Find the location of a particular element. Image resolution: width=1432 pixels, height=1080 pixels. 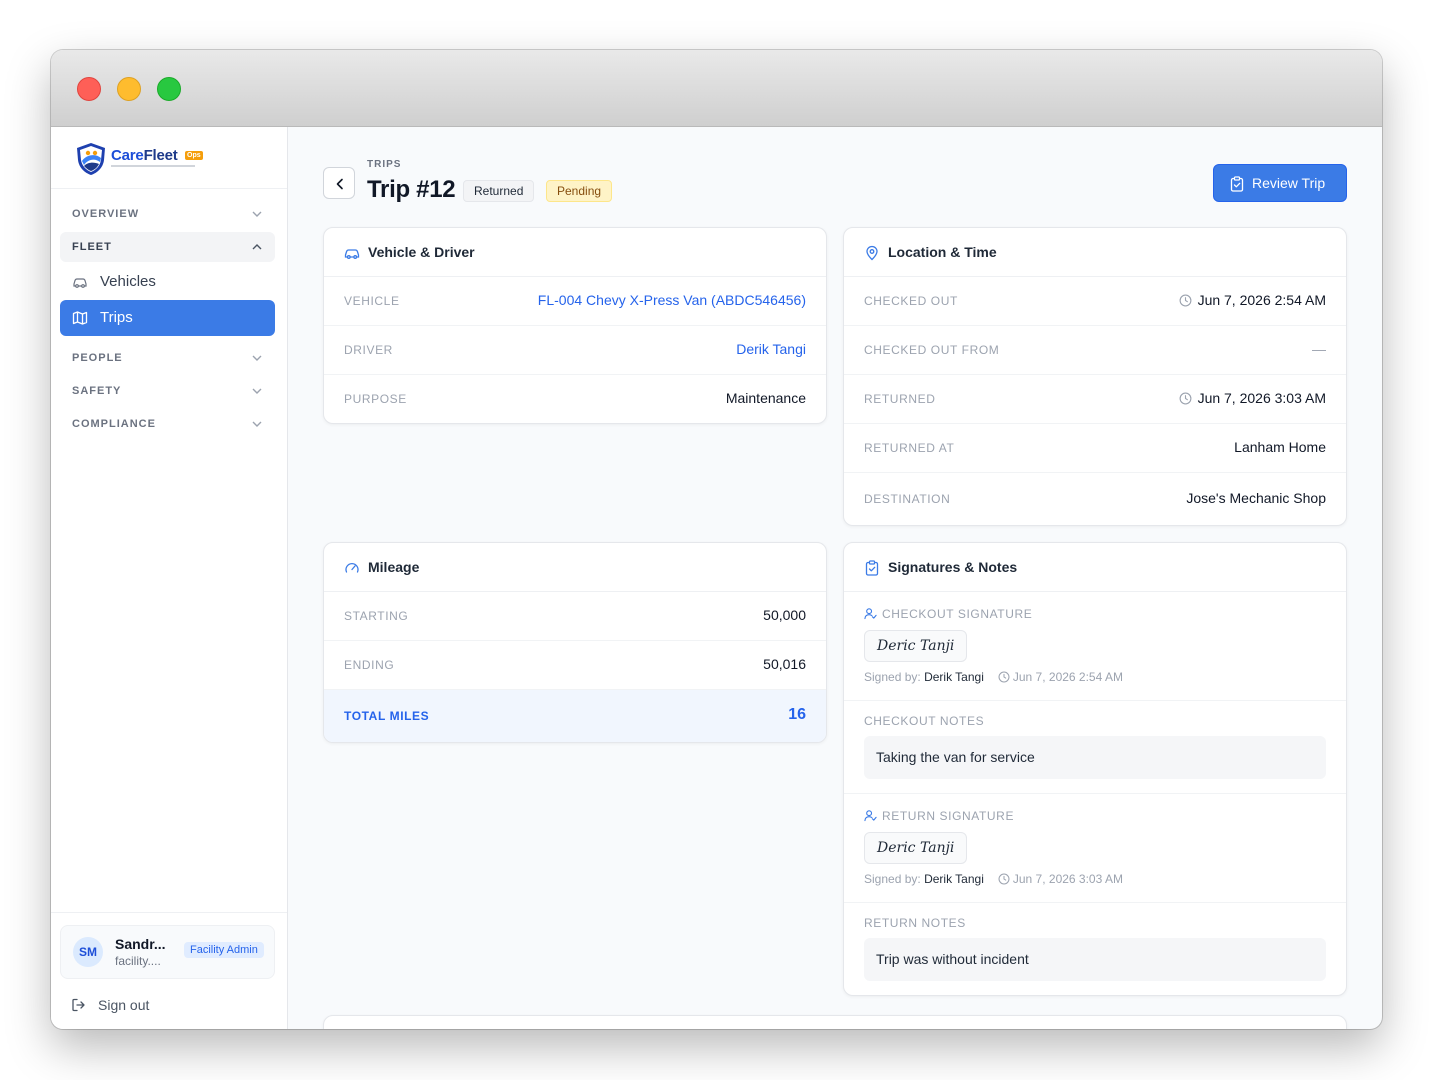

review-trip-button: Review Trip is located at coordinates (1280, 183).